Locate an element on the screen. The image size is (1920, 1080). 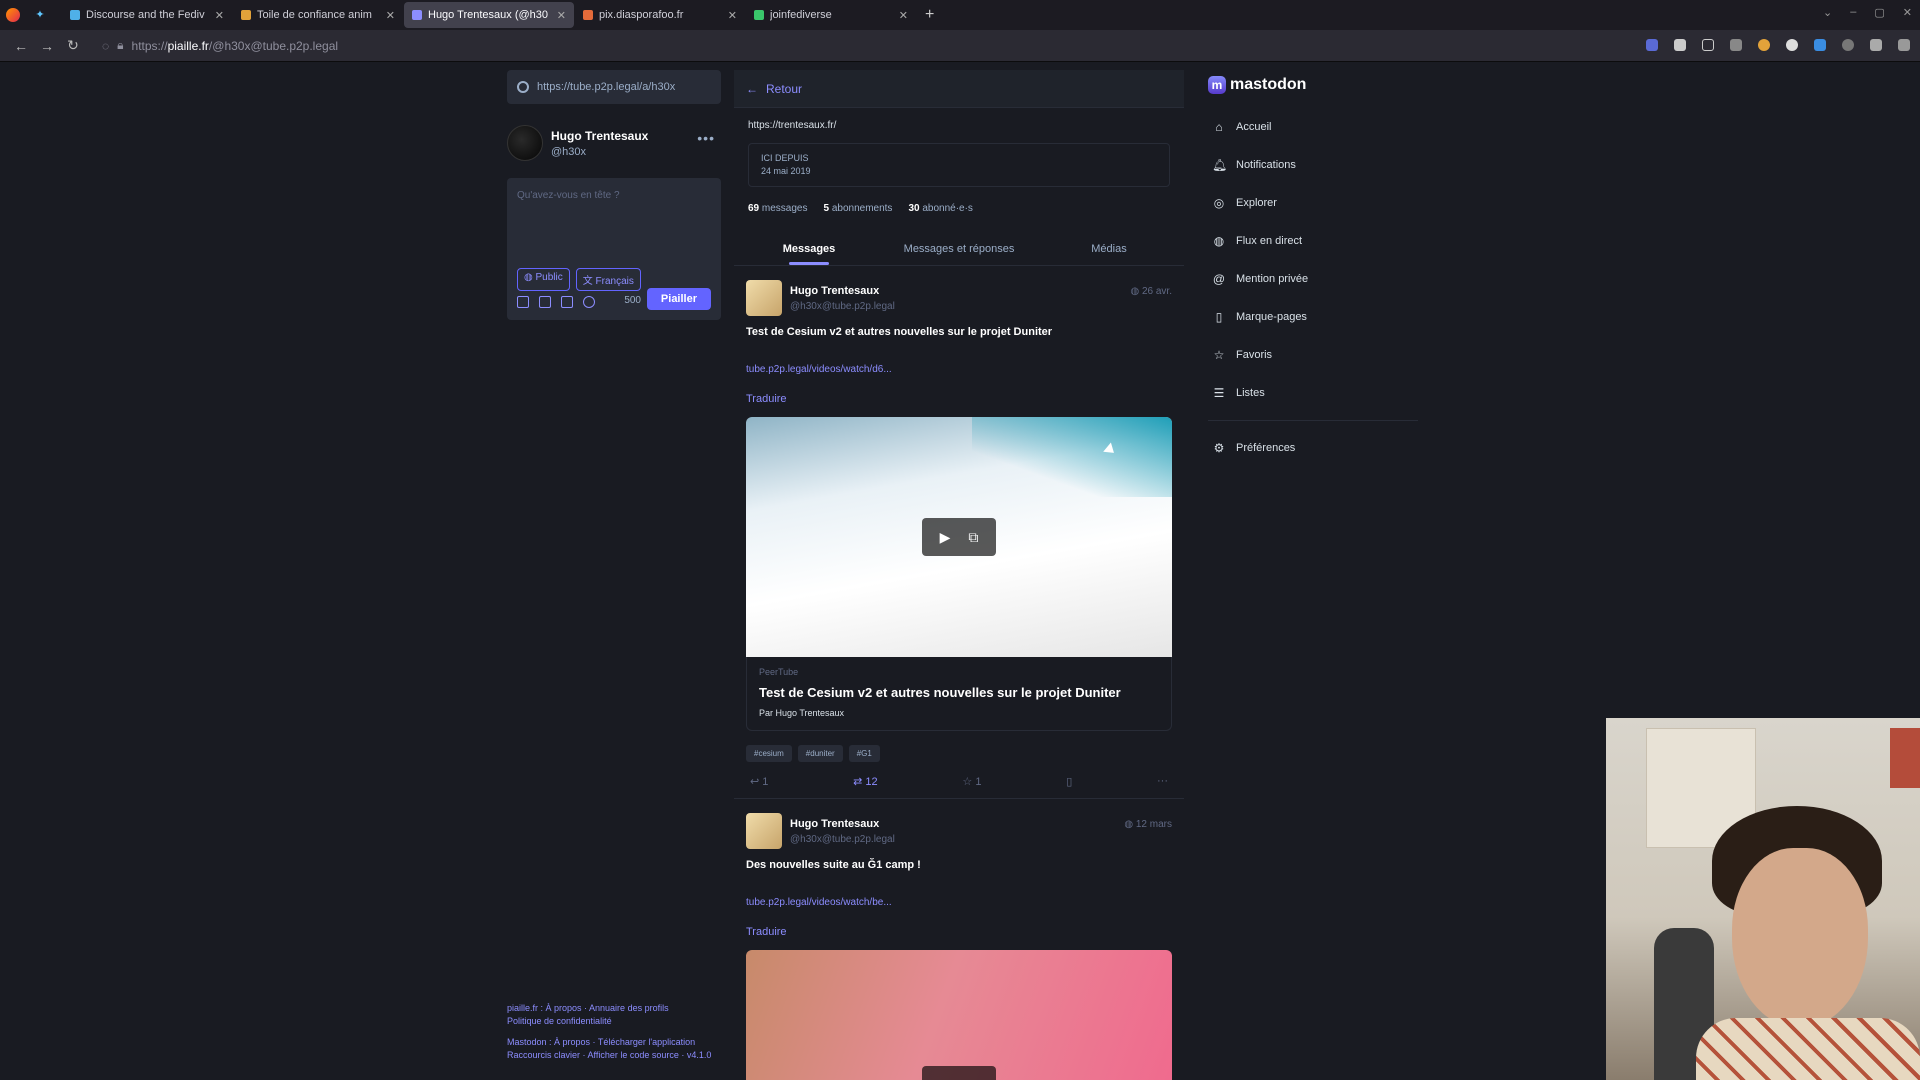
lock-icon: 🔒︎ is located at coordinates (120, 45).